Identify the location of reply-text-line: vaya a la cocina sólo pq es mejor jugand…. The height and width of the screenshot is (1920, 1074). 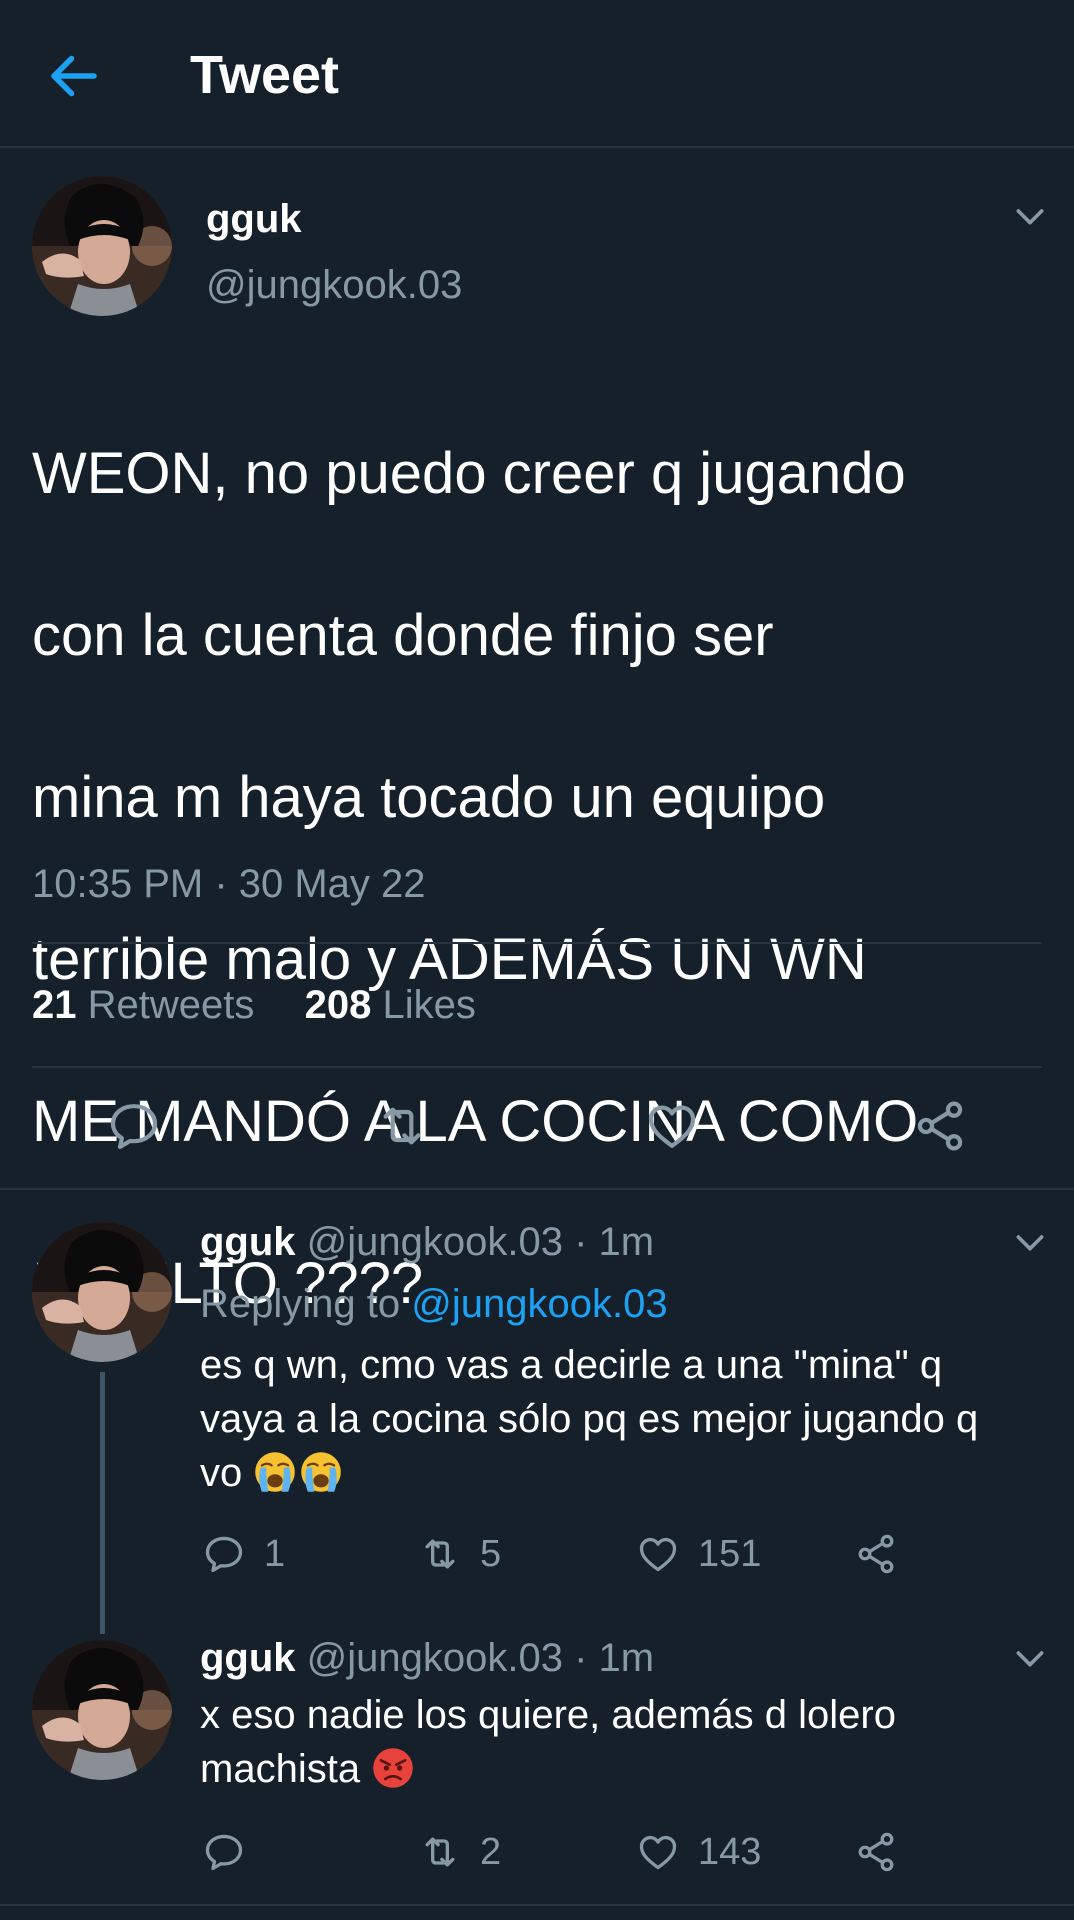
(589, 1419).